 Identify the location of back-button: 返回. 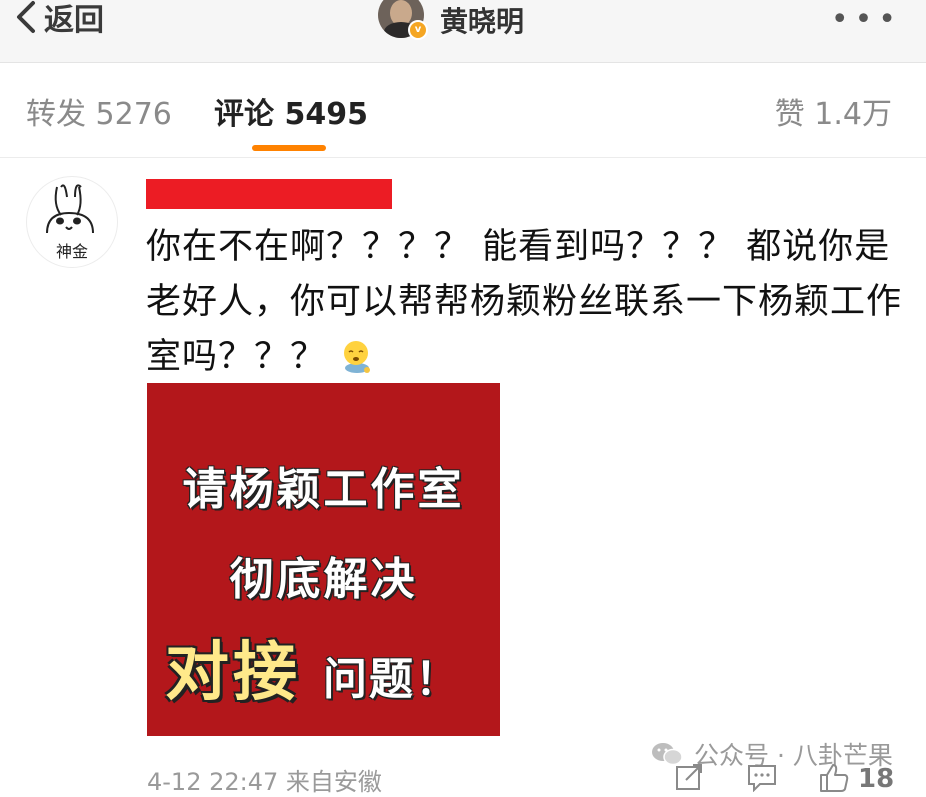
(59, 19).